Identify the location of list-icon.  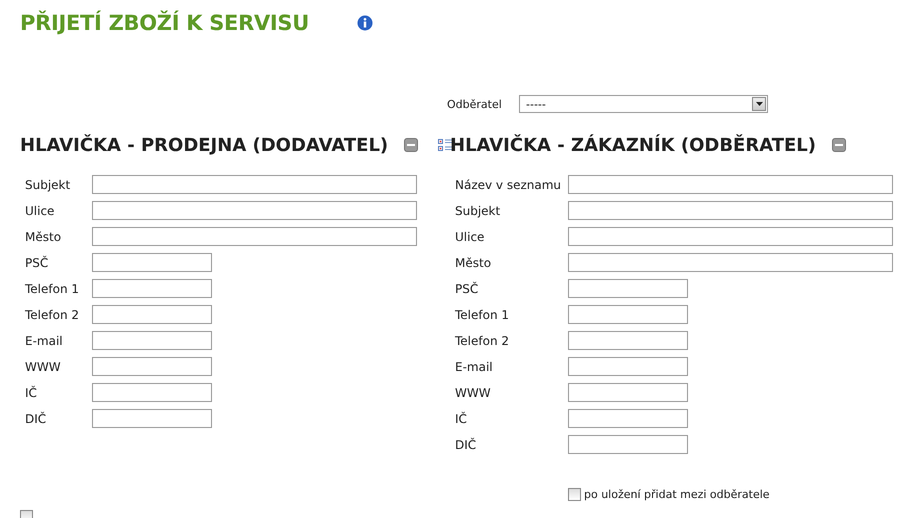
(446, 145).